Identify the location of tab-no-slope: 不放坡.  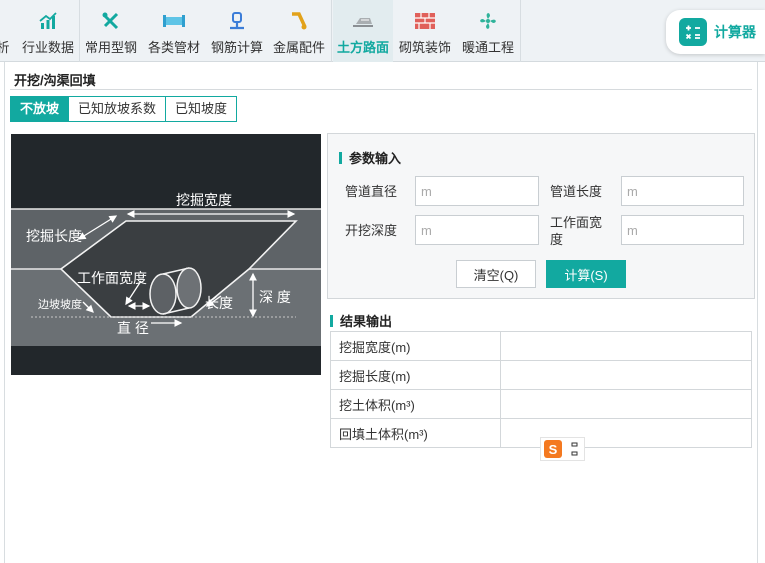
(40, 109).